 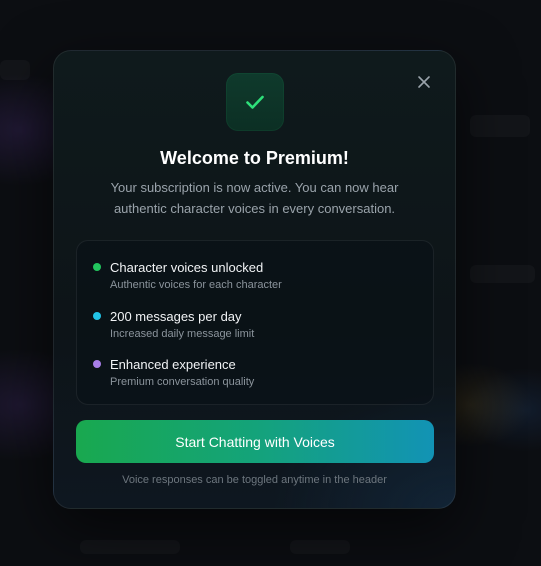 I want to click on checkmark-icon, so click(x=255, y=102).